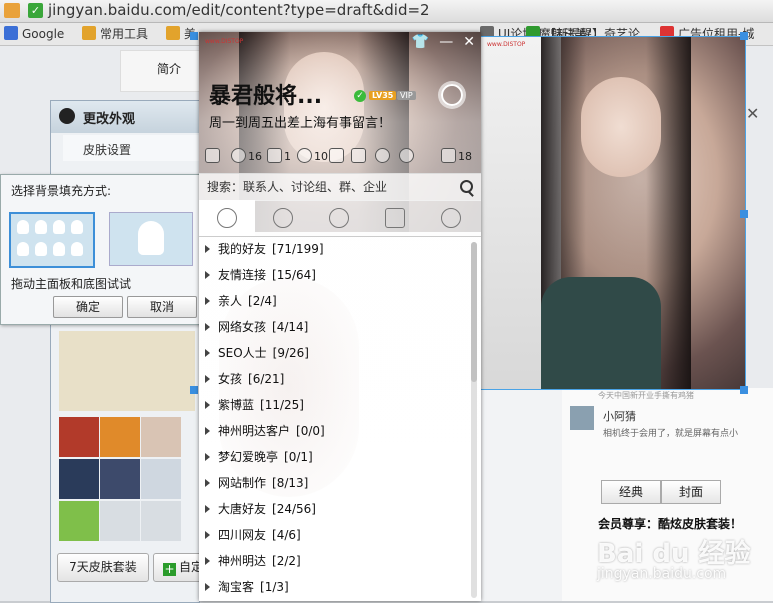 The image size is (773, 603). Describe the element at coordinates (279, 157) in the screenshot. I see `mail-icon: 1` at that location.